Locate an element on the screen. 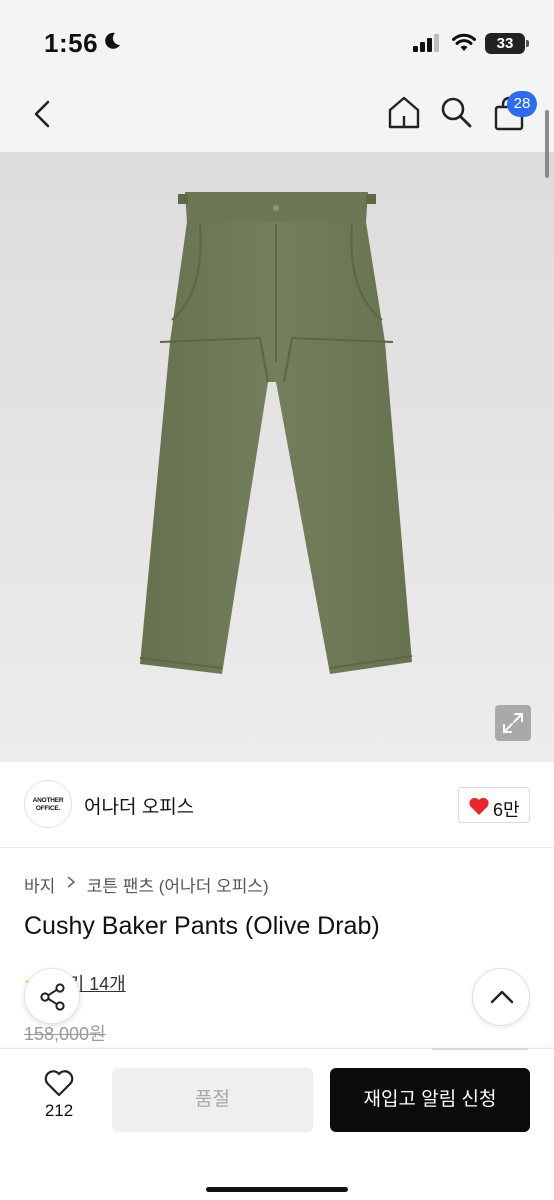  wishlist-button: 212 is located at coordinates (59, 1099).